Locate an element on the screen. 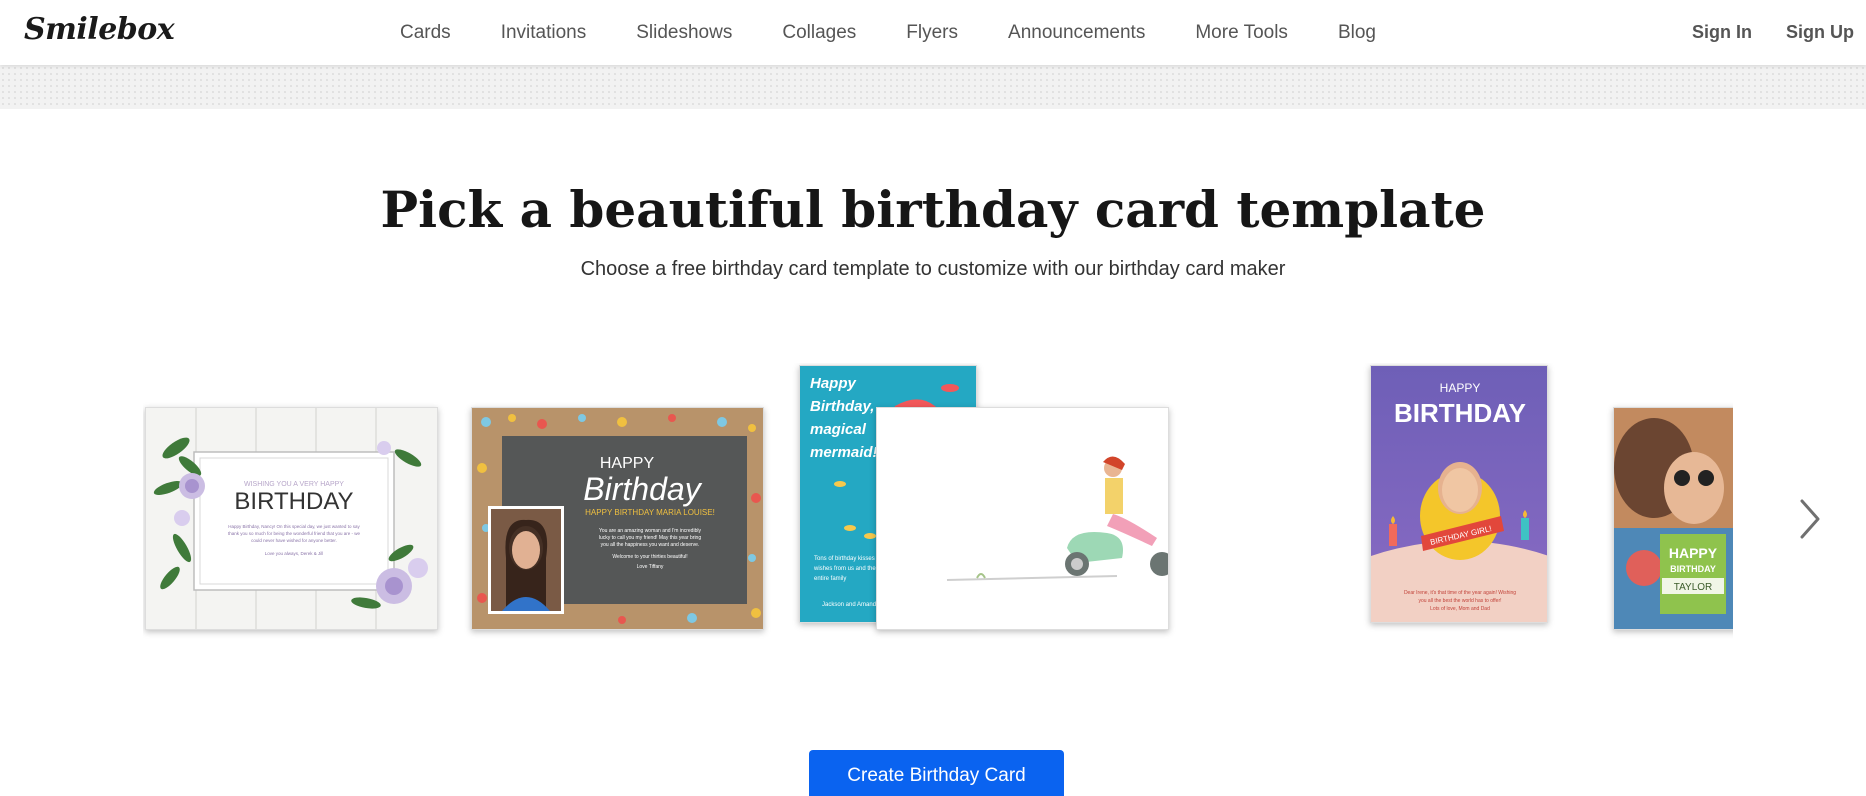 This screenshot has height=796, width=1866. nav-more-tools: More Tools is located at coordinates (1241, 33).